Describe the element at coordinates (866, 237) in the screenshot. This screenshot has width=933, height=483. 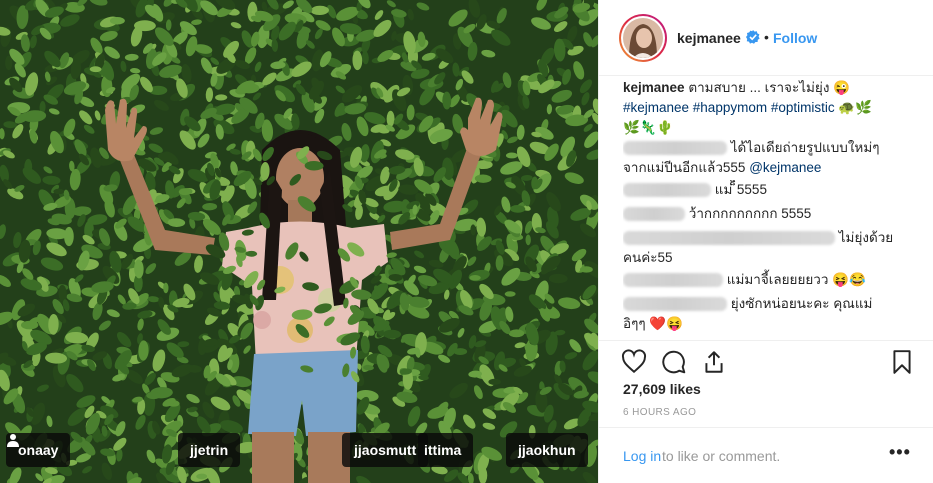
I see `comment-text: ไม่ยุ่งด้วย` at that location.